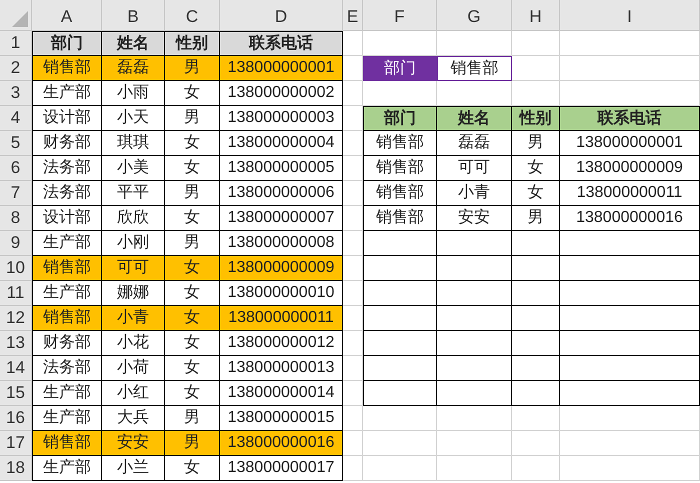 The height and width of the screenshot is (483, 700). What do you see at coordinates (16, 168) in the screenshot?
I see `row-number: 6` at bounding box center [16, 168].